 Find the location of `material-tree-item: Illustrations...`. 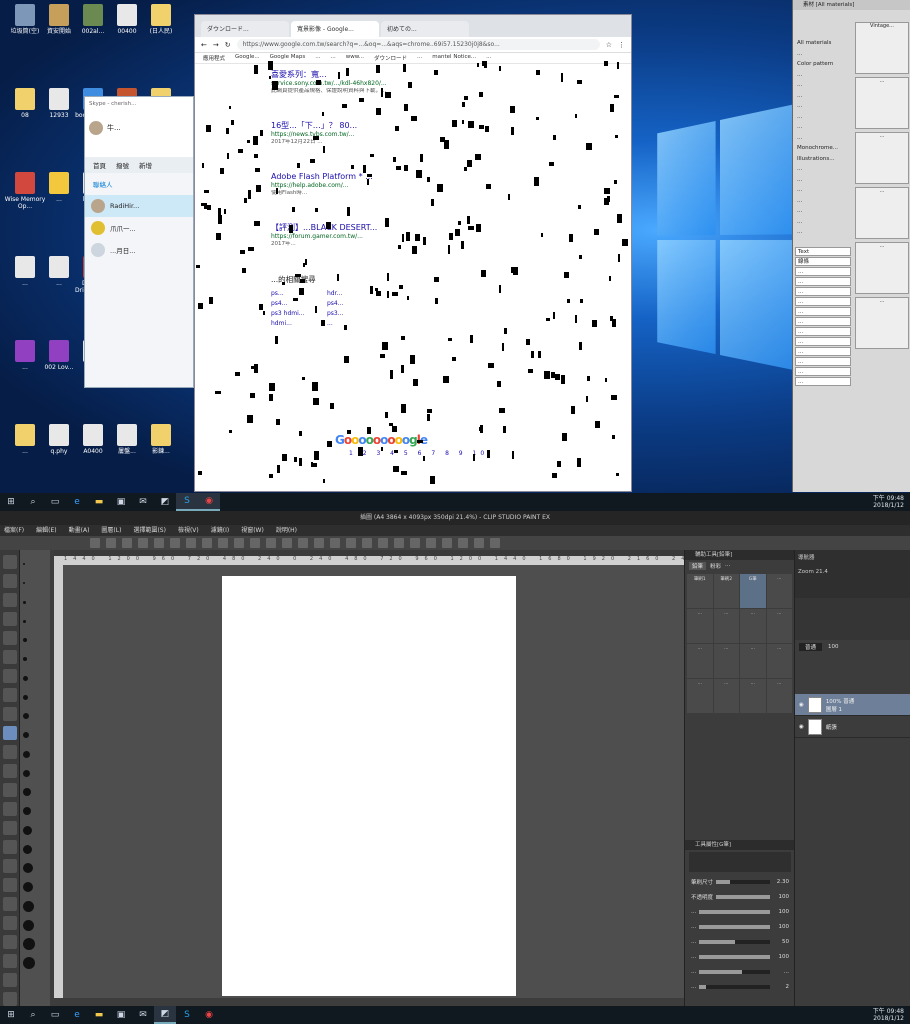

material-tree-item: Illustrations... is located at coordinates (824, 159).